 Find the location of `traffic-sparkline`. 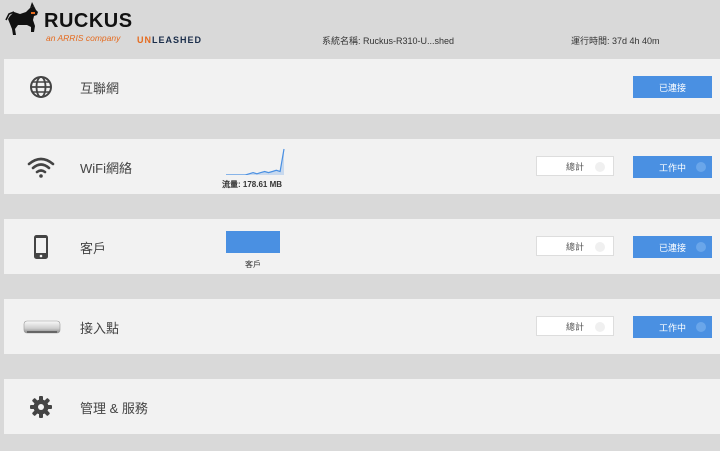

traffic-sparkline is located at coordinates (255, 161).